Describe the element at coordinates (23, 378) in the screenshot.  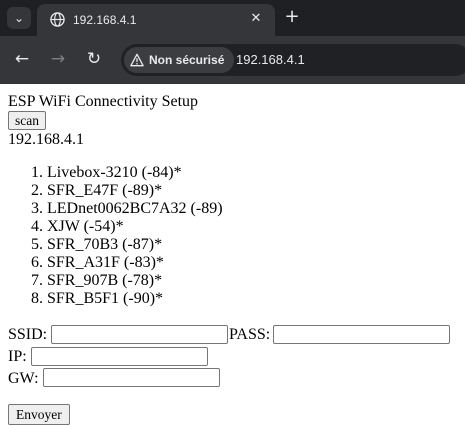
I see `gw-label: GW:` at that location.